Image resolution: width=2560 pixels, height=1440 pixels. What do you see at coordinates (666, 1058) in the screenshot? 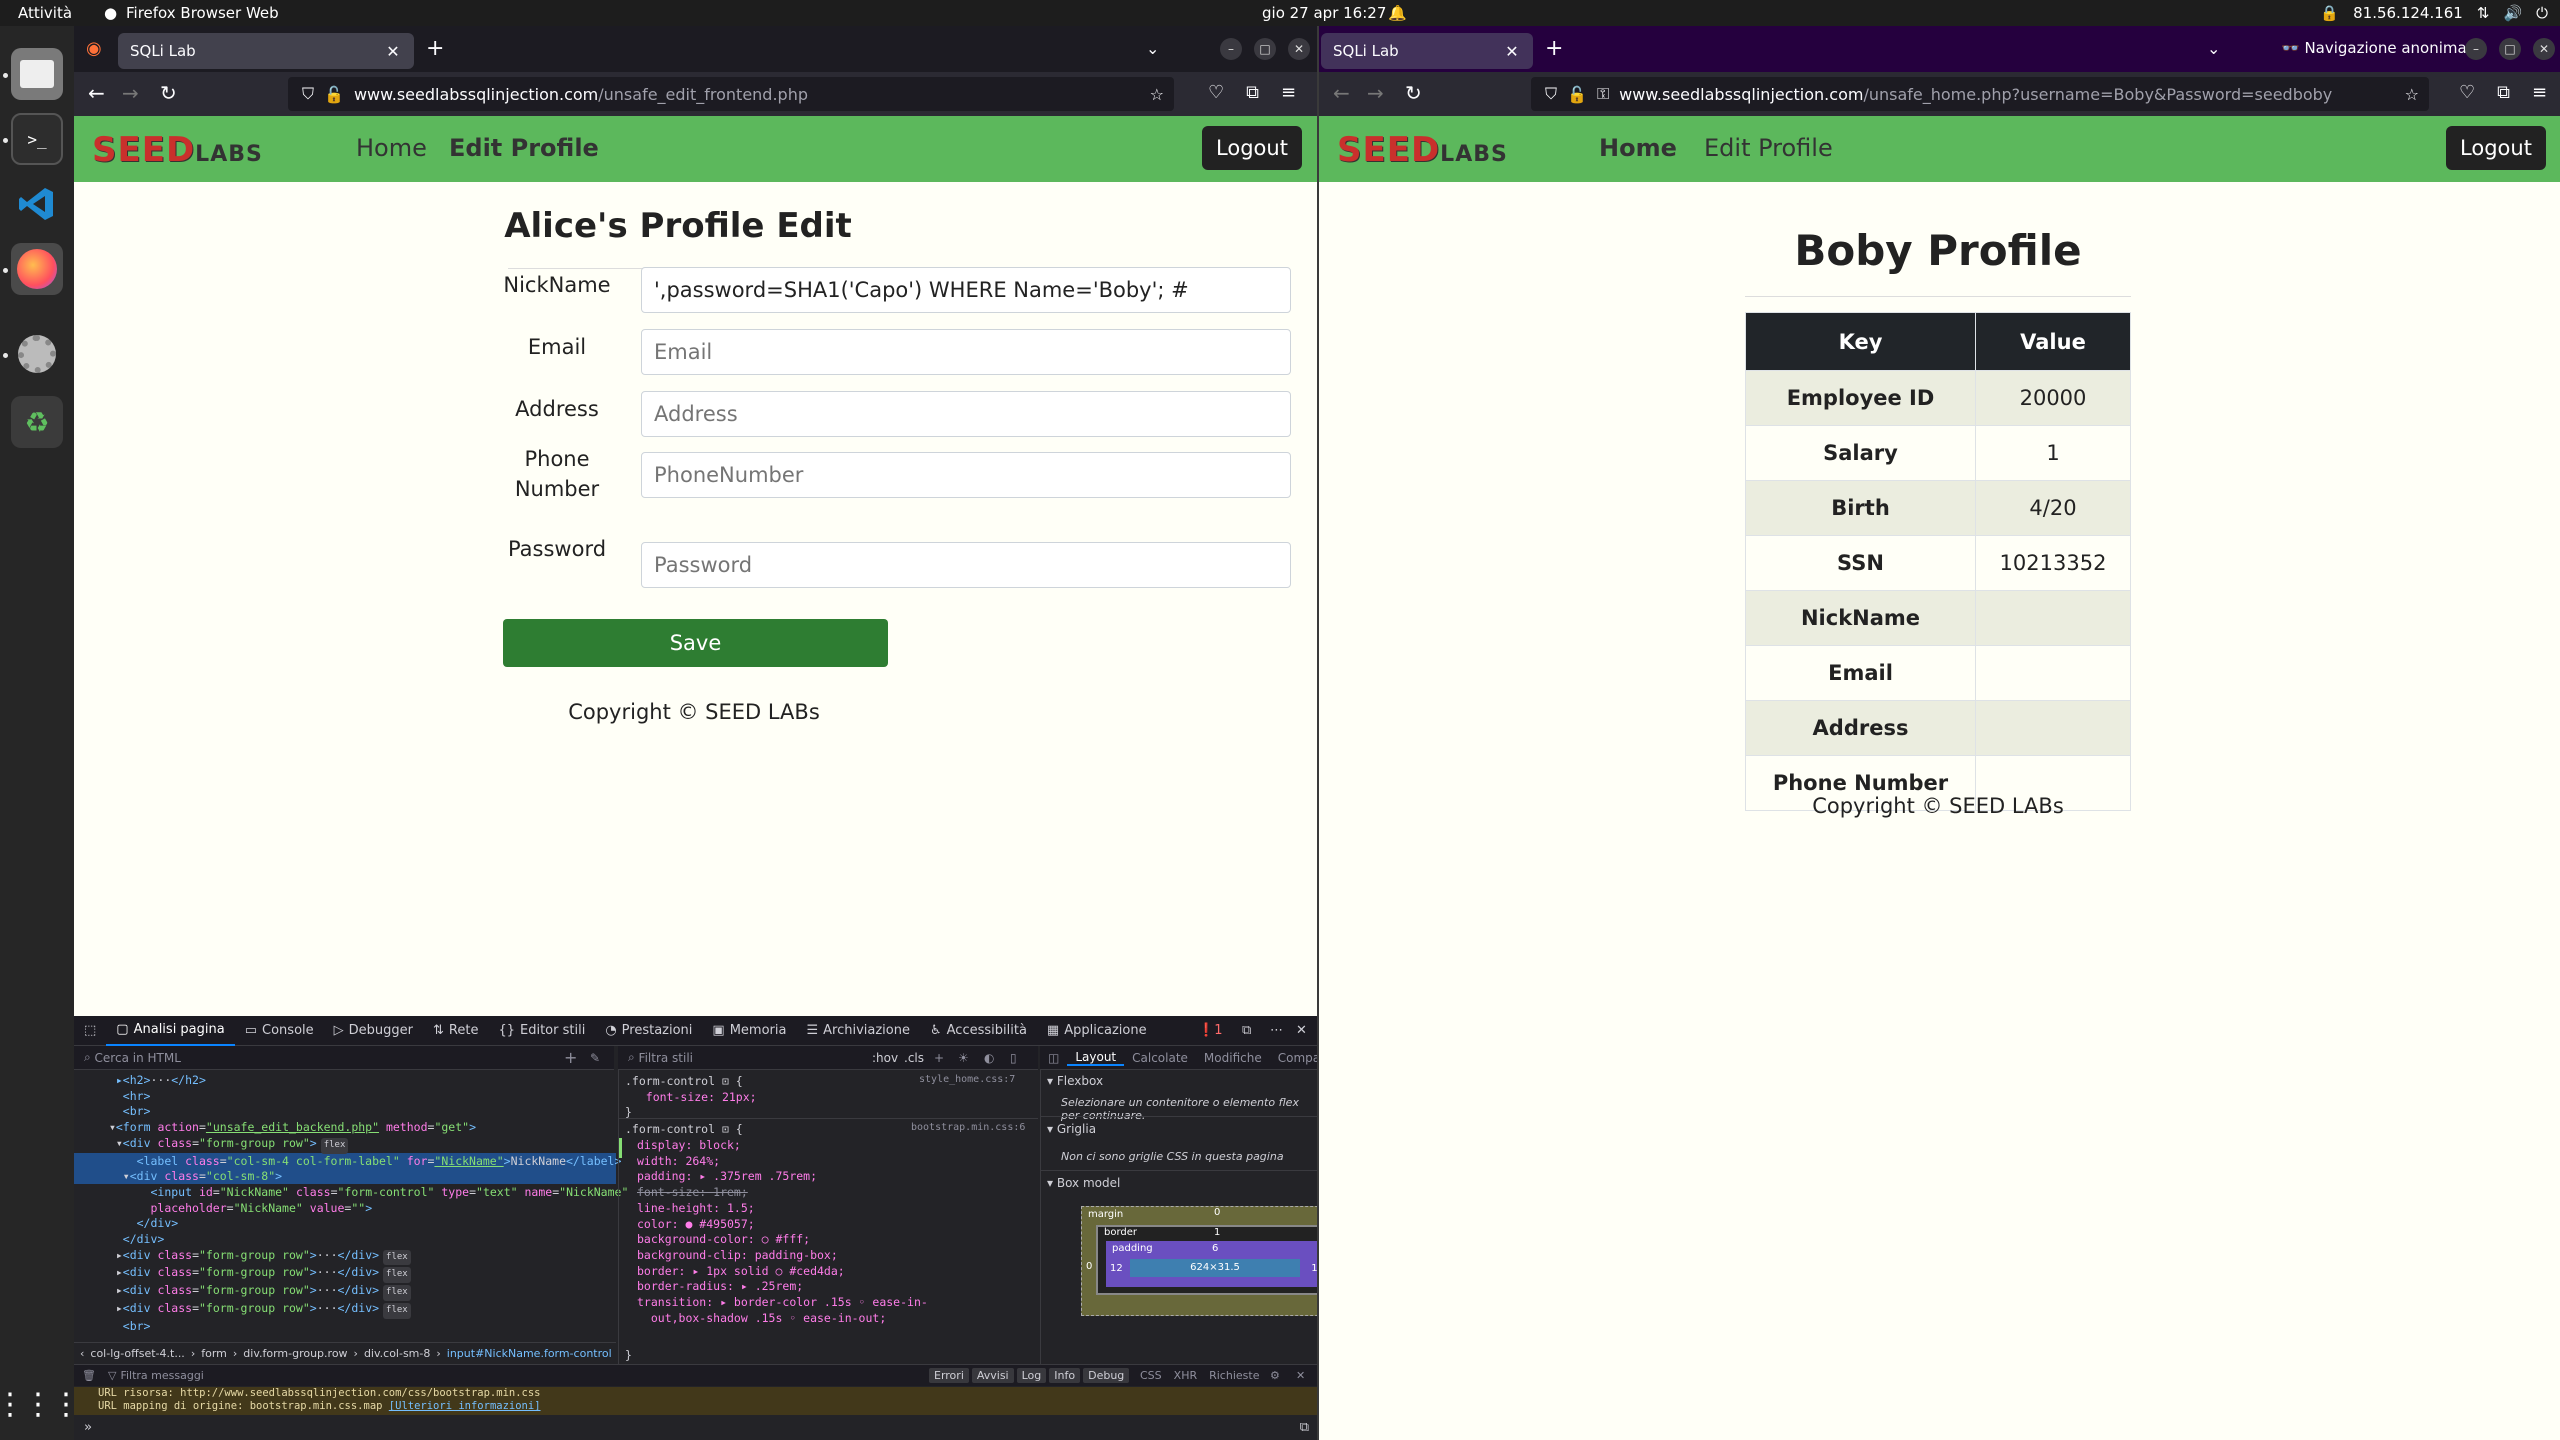
I see `filter-styles-input: Filtra stili` at bounding box center [666, 1058].